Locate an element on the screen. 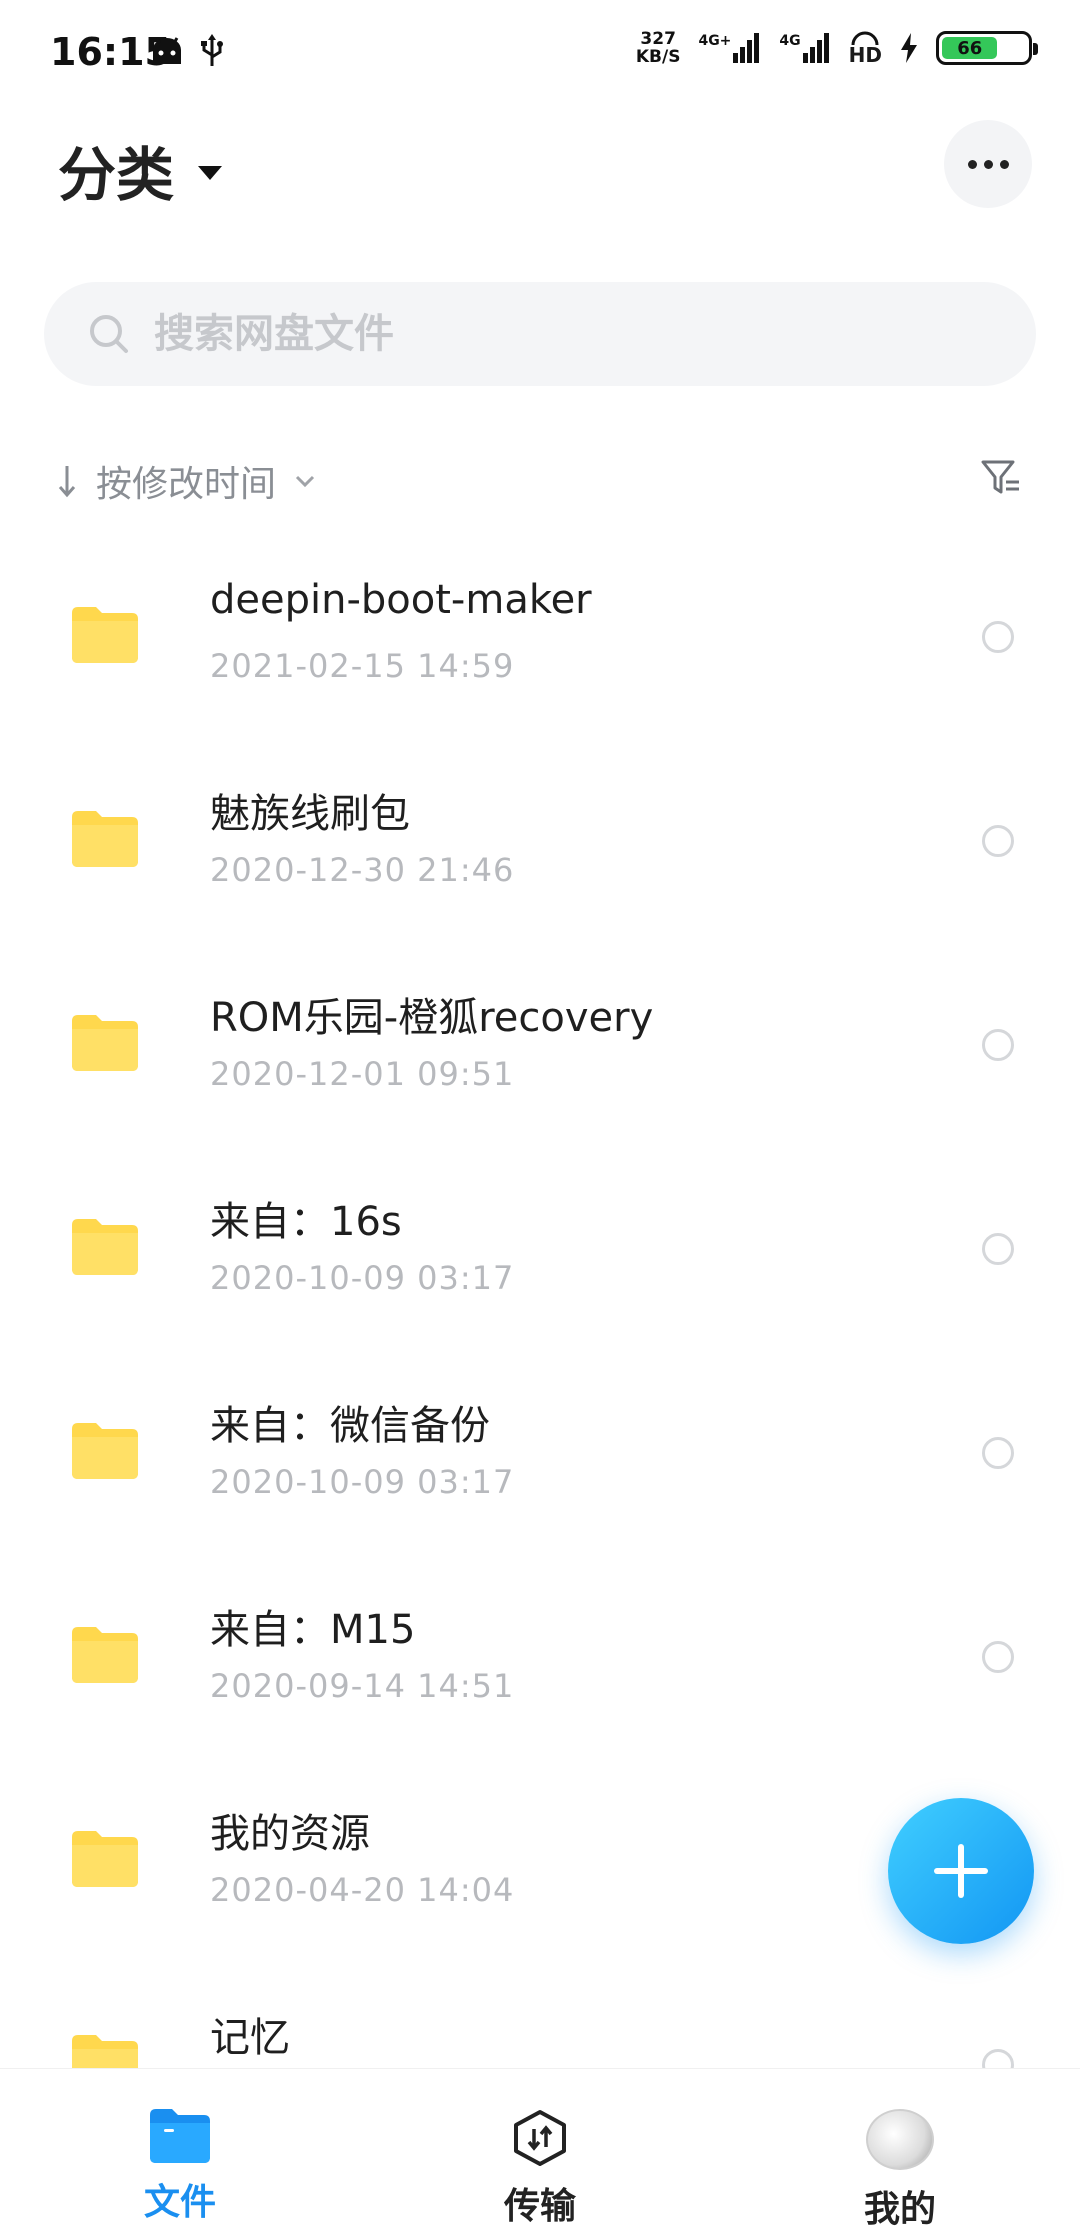 This screenshot has width=1080, height=2232. hd-label: HD is located at coordinates (865, 55).